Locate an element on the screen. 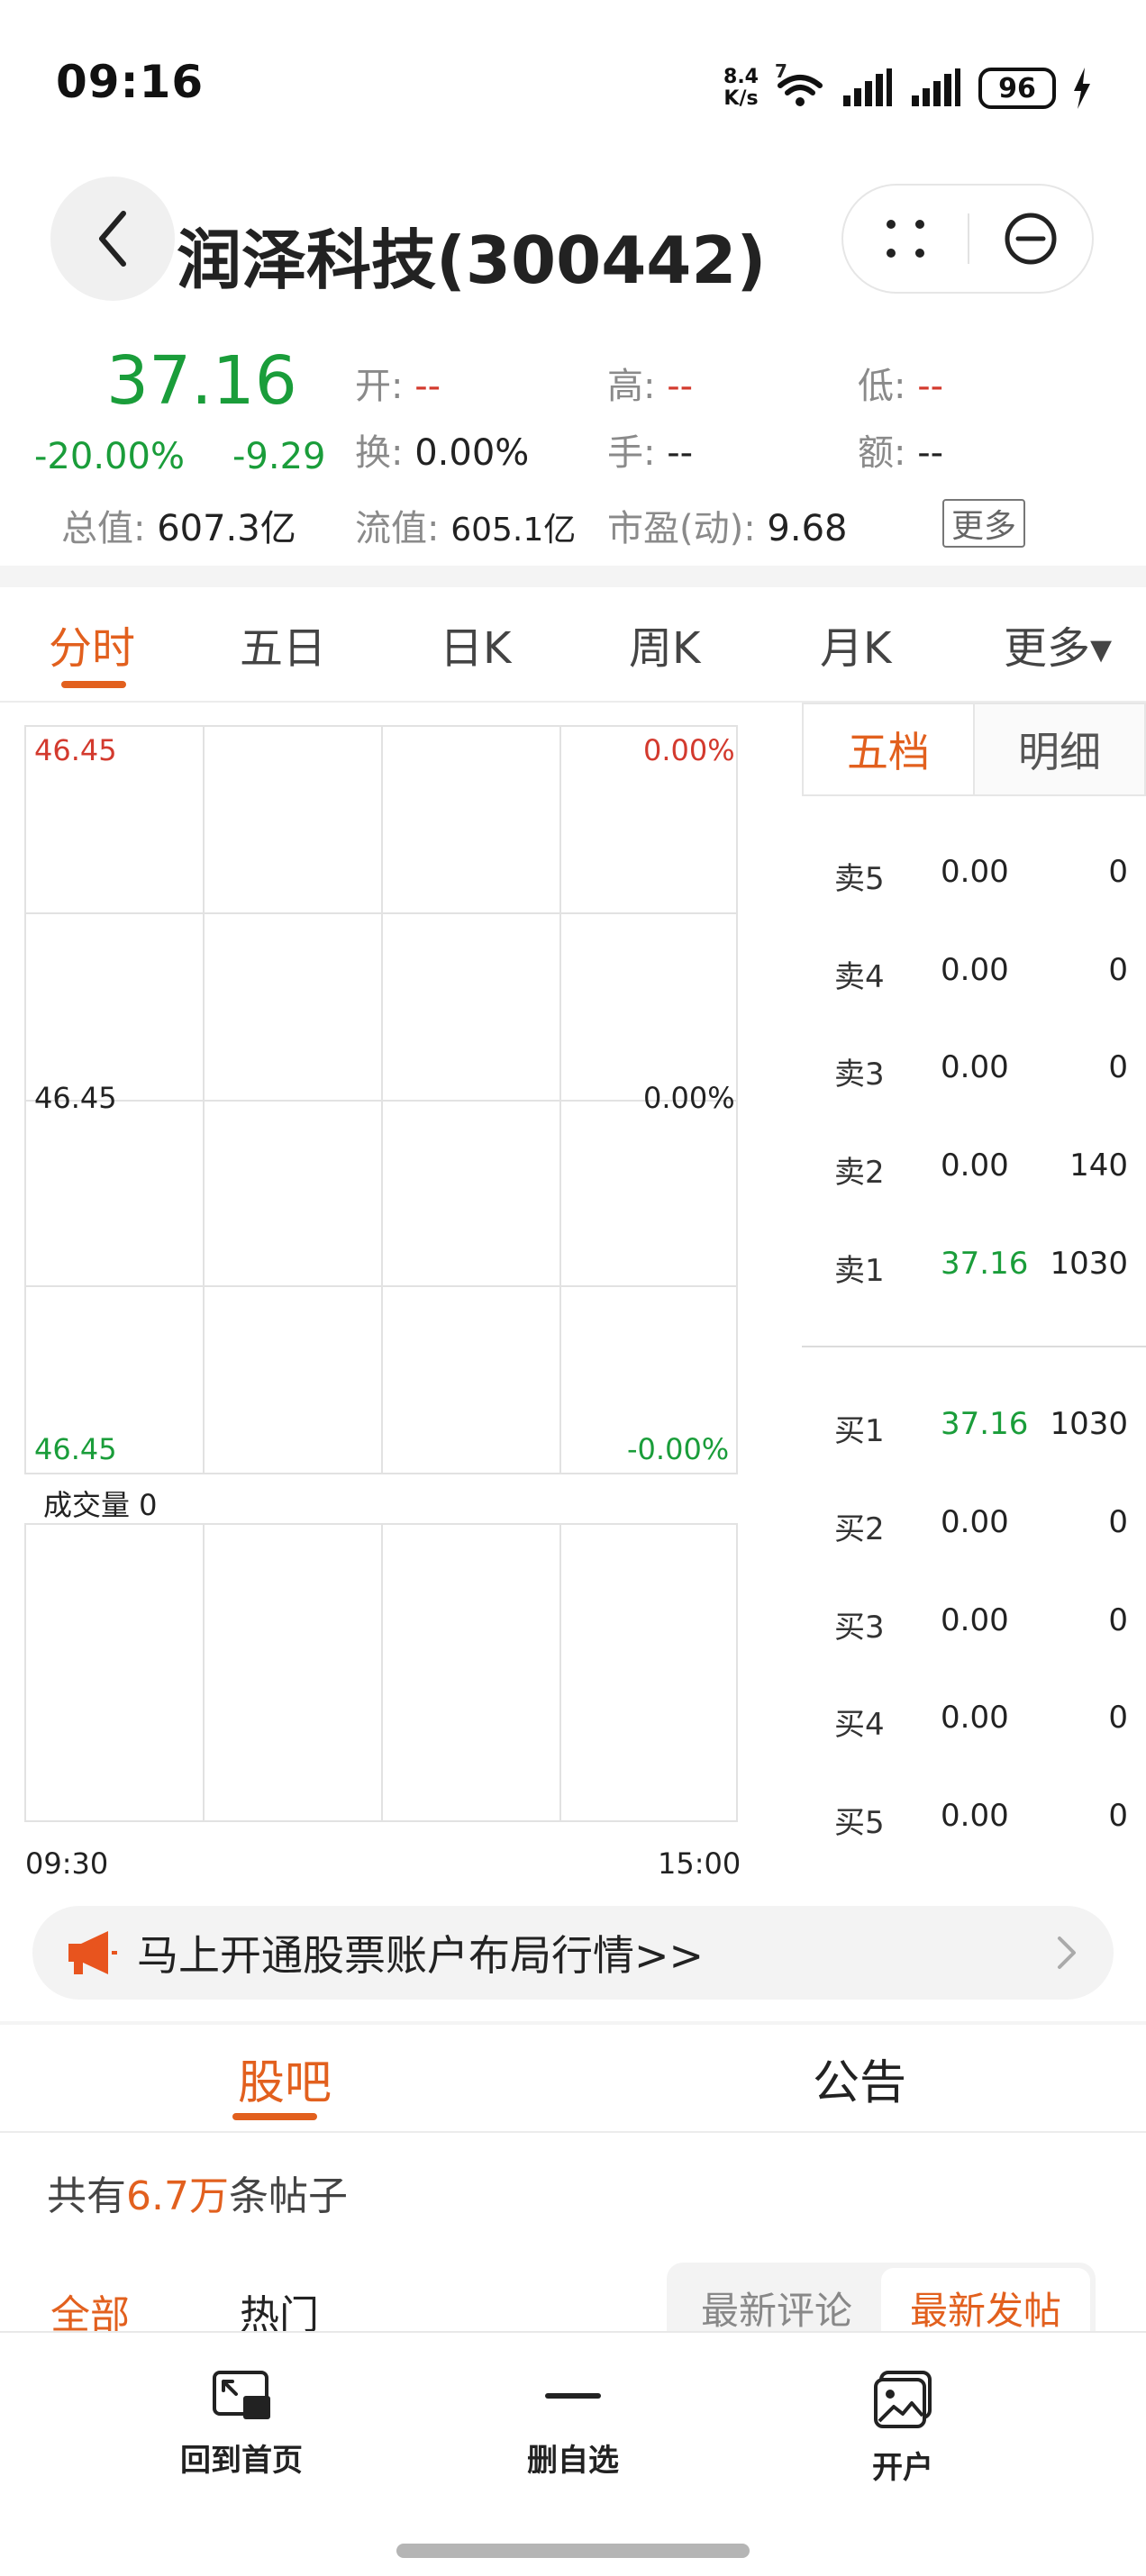 The image size is (1146, 2576). tab-announcements: 公告 is located at coordinates (859, 2078).